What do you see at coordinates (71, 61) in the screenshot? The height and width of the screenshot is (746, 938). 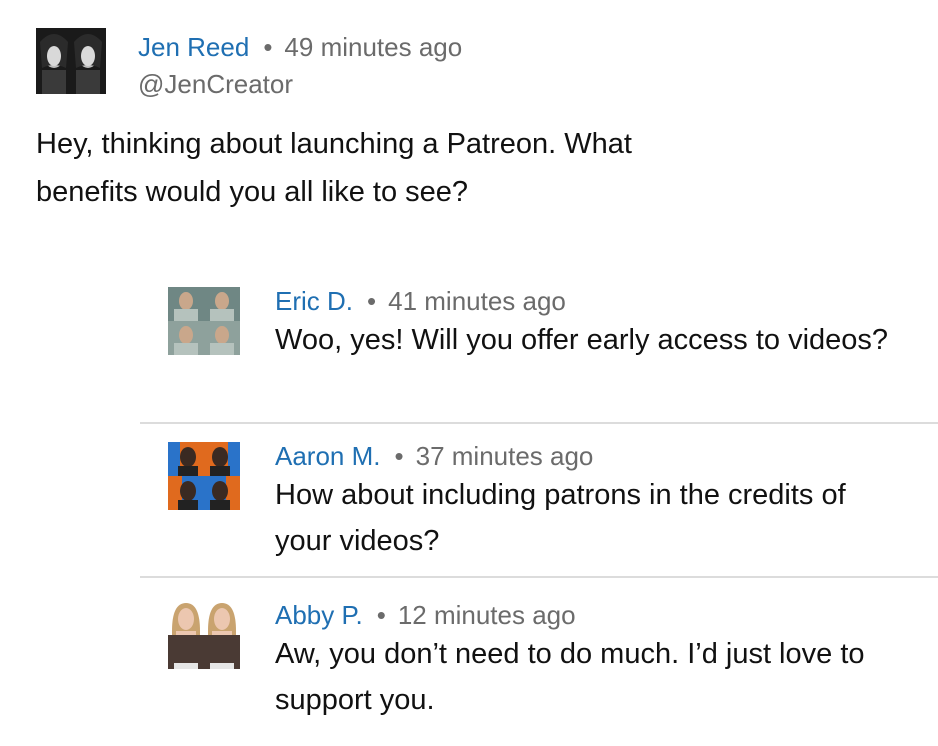 I see `jen-reed-avatar` at bounding box center [71, 61].